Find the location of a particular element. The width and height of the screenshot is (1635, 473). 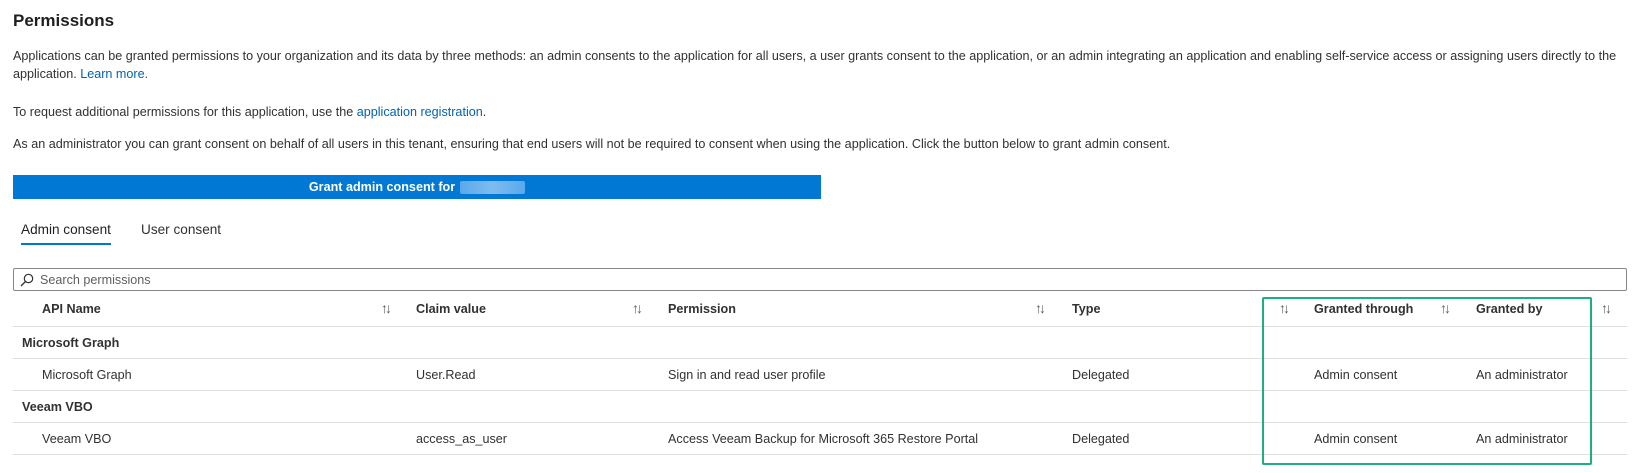

column-header-permission: Permission is located at coordinates (702, 309).